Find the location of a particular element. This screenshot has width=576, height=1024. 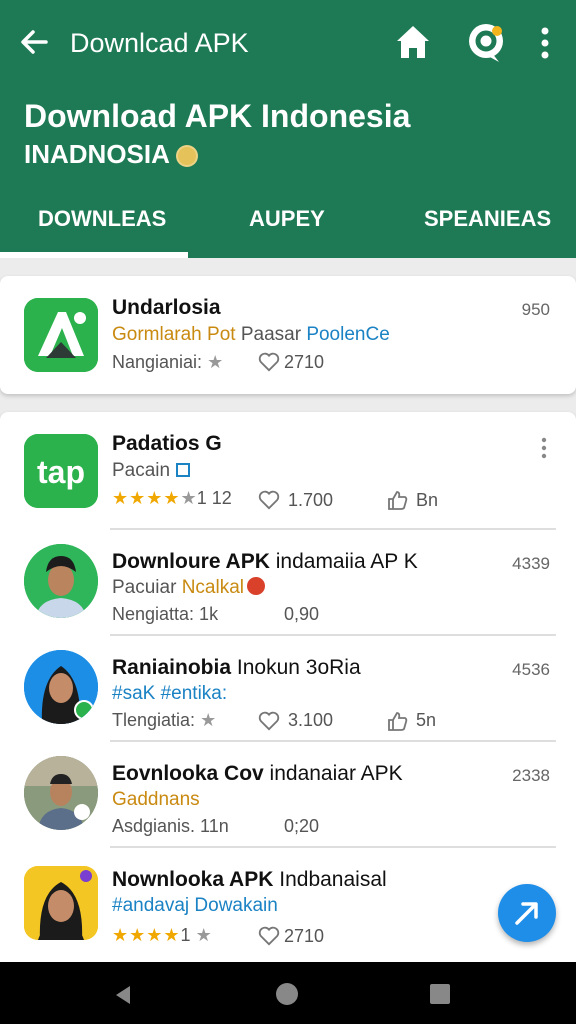

app-name: Raniainobia Inokun 3oRia is located at coordinates (236, 668).